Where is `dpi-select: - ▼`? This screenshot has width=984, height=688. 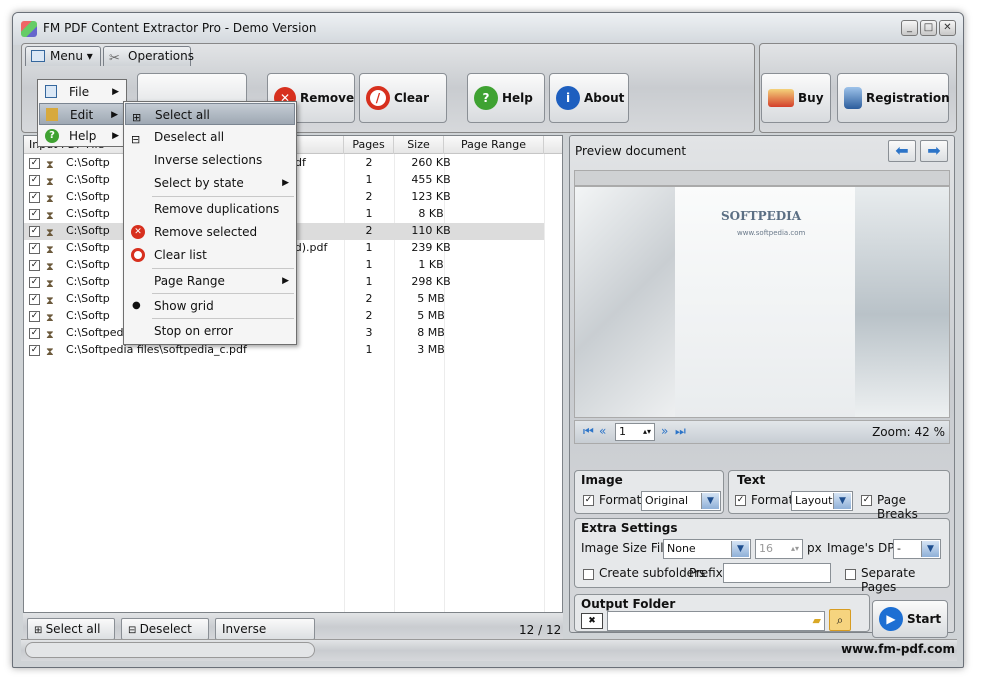 dpi-select: - ▼ is located at coordinates (917, 549).